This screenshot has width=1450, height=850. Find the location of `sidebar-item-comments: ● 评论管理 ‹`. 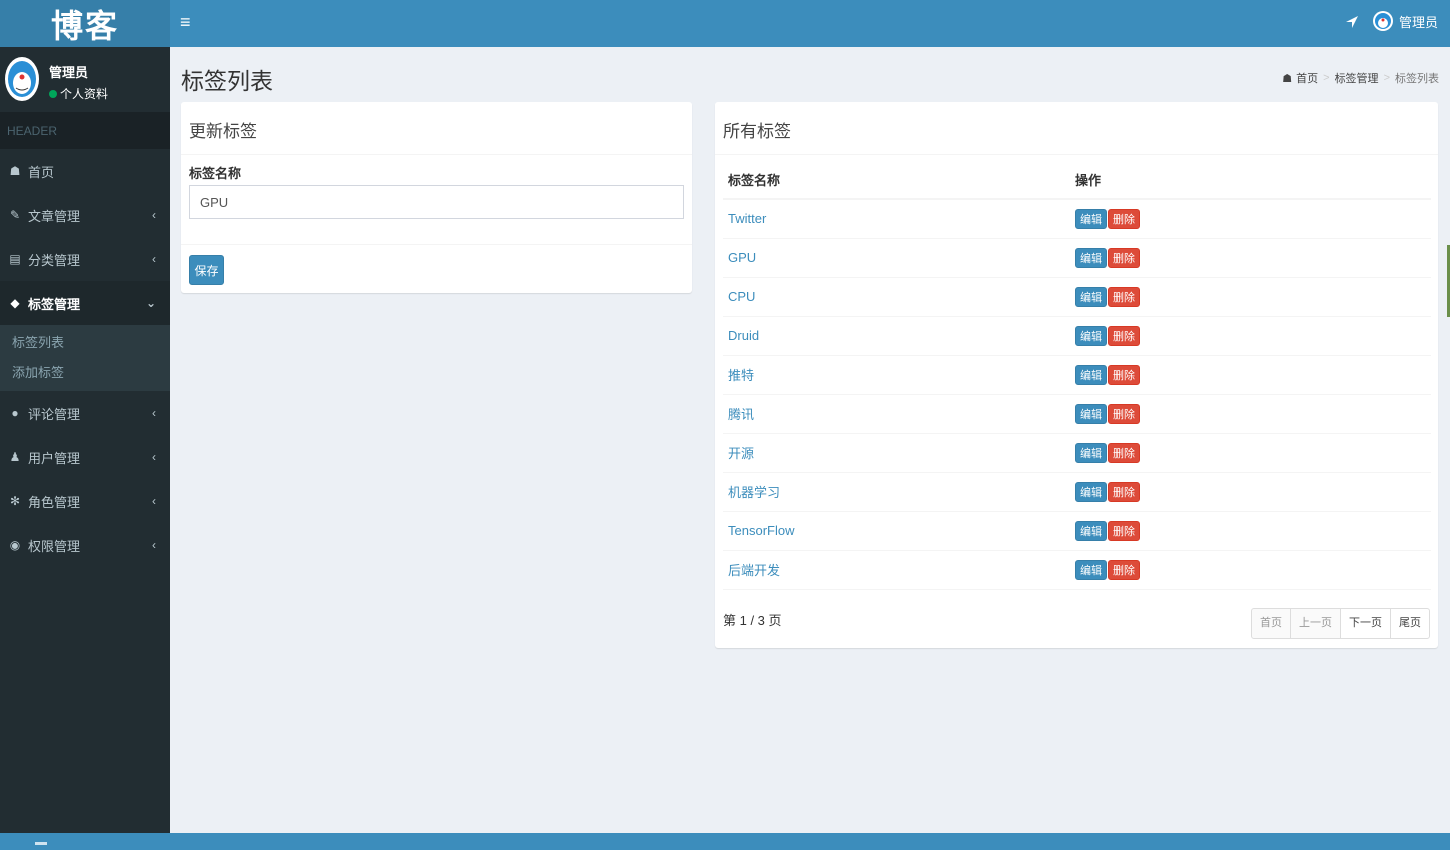

sidebar-item-comments: ● 评论管理 ‹ is located at coordinates (85, 413).